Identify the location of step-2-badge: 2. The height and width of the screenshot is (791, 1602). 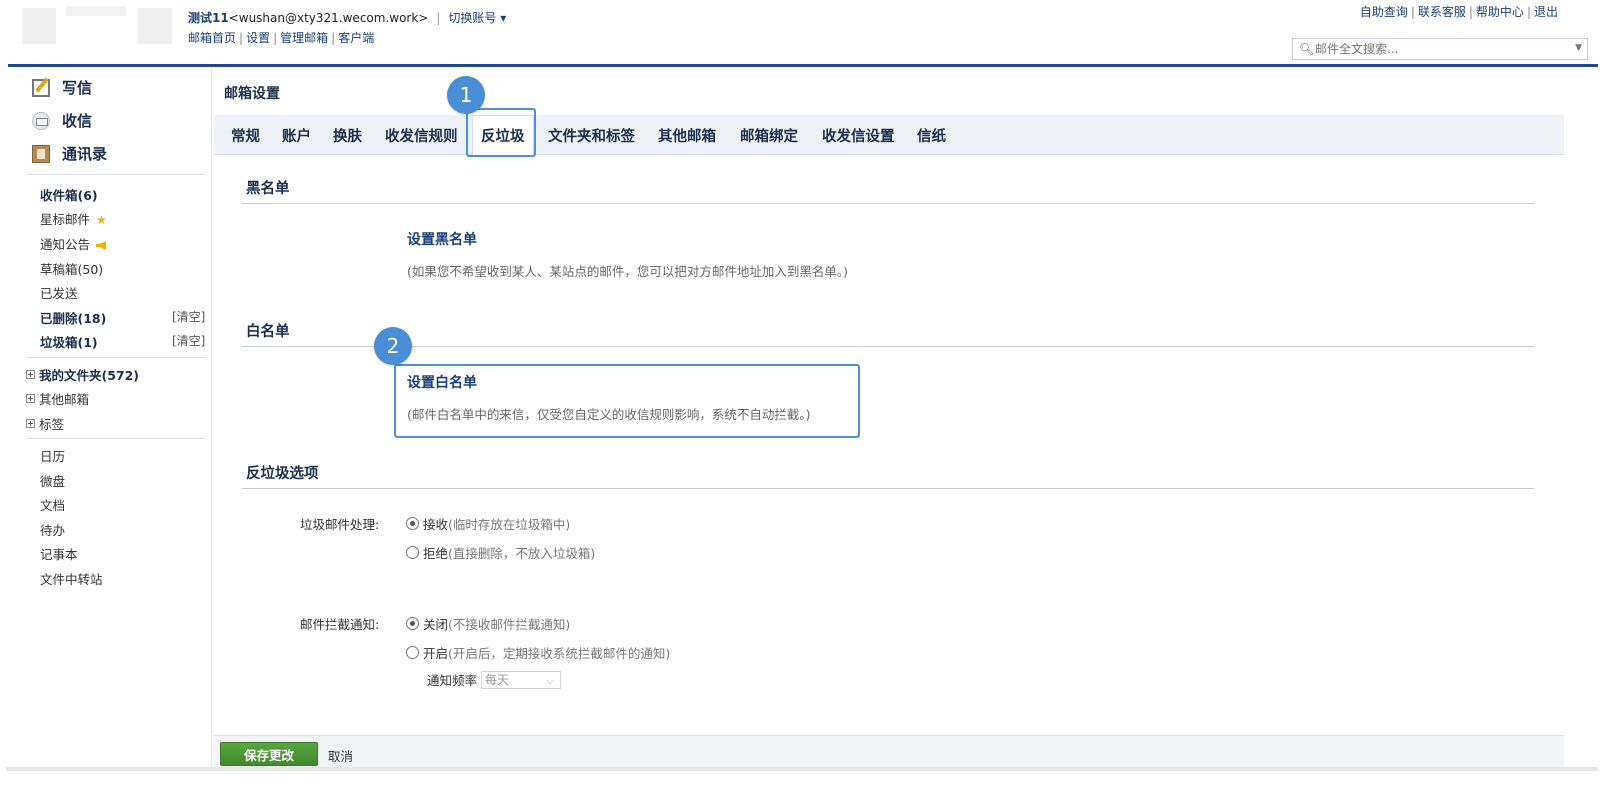
(393, 346).